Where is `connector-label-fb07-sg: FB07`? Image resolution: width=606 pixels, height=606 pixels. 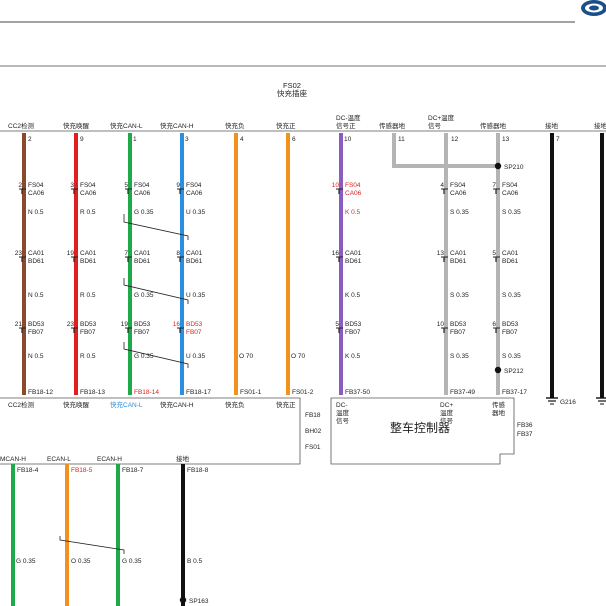
connector-label-fb07-sg: FB07 is located at coordinates (510, 332).